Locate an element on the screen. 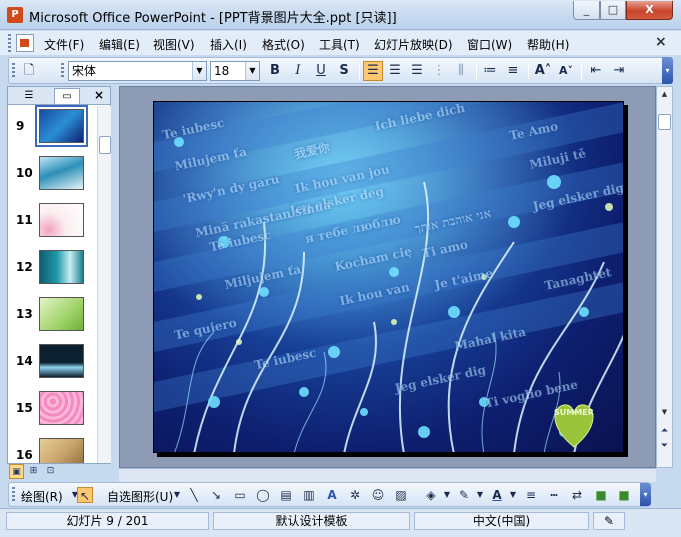 The width and height of the screenshot is (681, 537). align-right-icon: ☰ is located at coordinates (417, 71).